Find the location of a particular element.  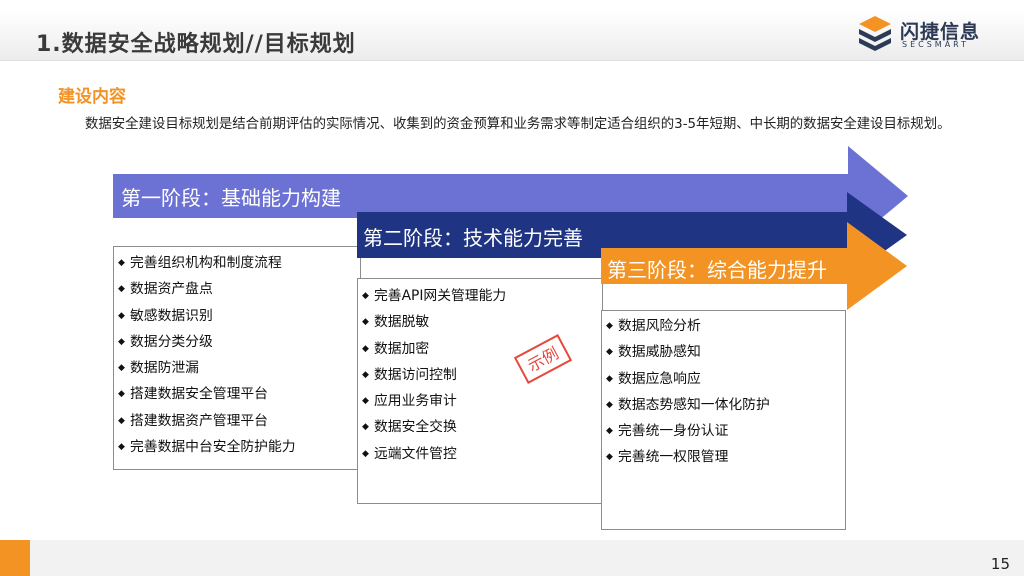

list-item: ◆ 数据态势感知一体化防护 is located at coordinates (725, 405).